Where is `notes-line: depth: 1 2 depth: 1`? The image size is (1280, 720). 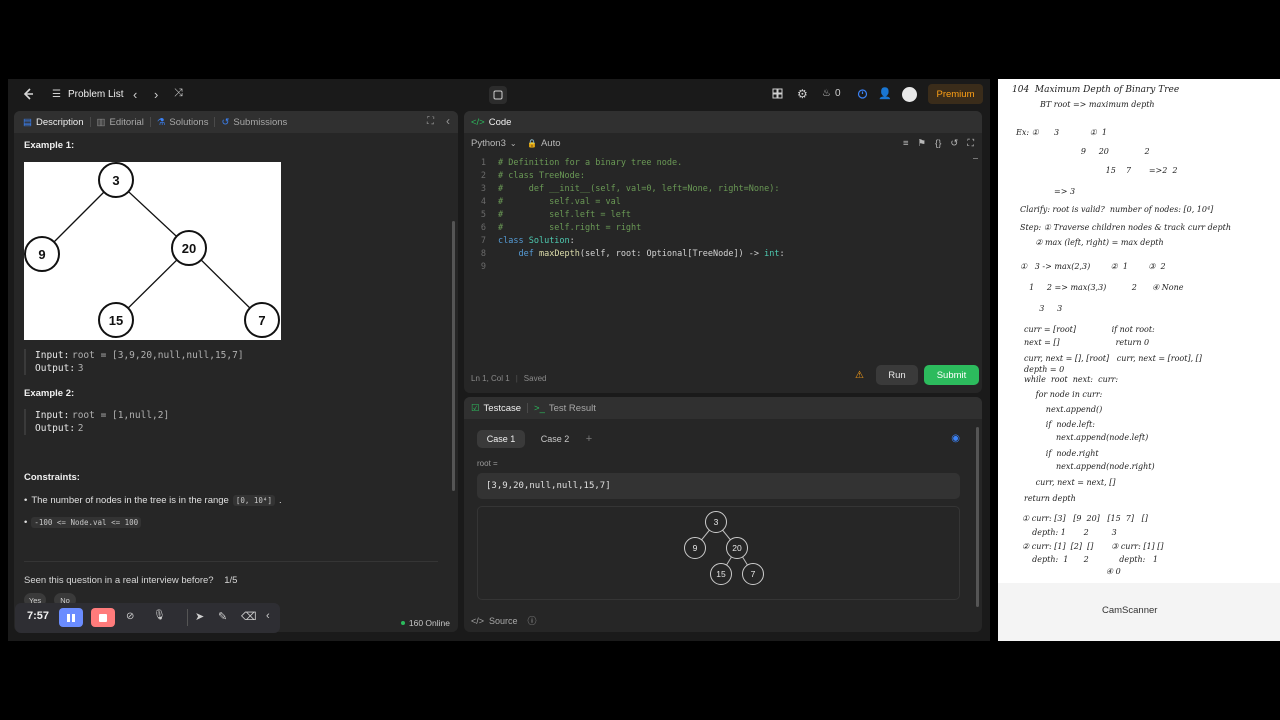 notes-line: depth: 1 2 depth: 1 is located at coordinates (1090, 559).